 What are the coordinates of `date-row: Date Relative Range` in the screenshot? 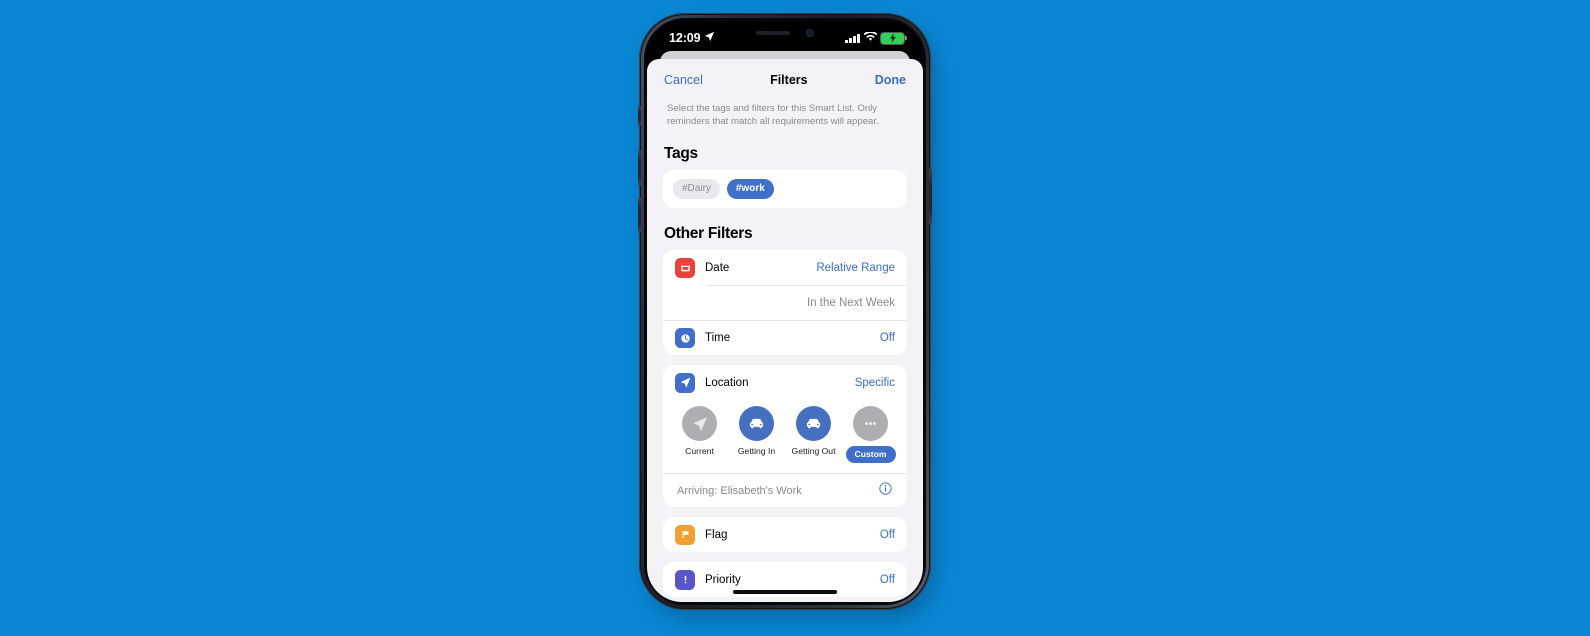 It's located at (785, 267).